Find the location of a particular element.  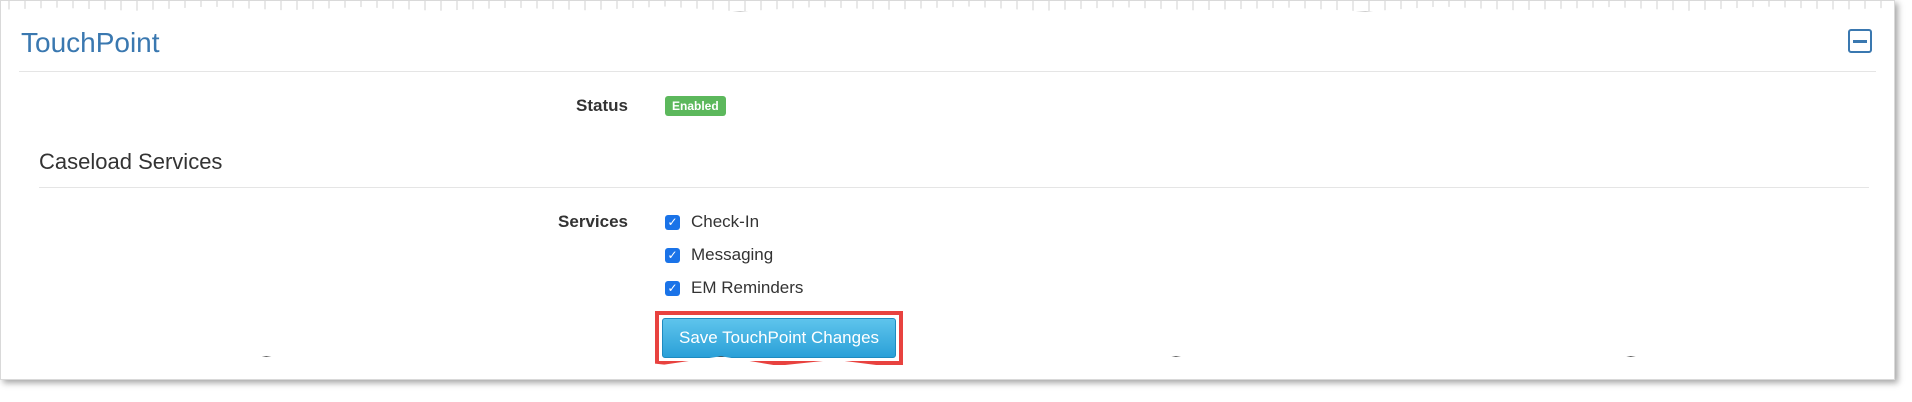

collapse-icon is located at coordinates (1860, 41).